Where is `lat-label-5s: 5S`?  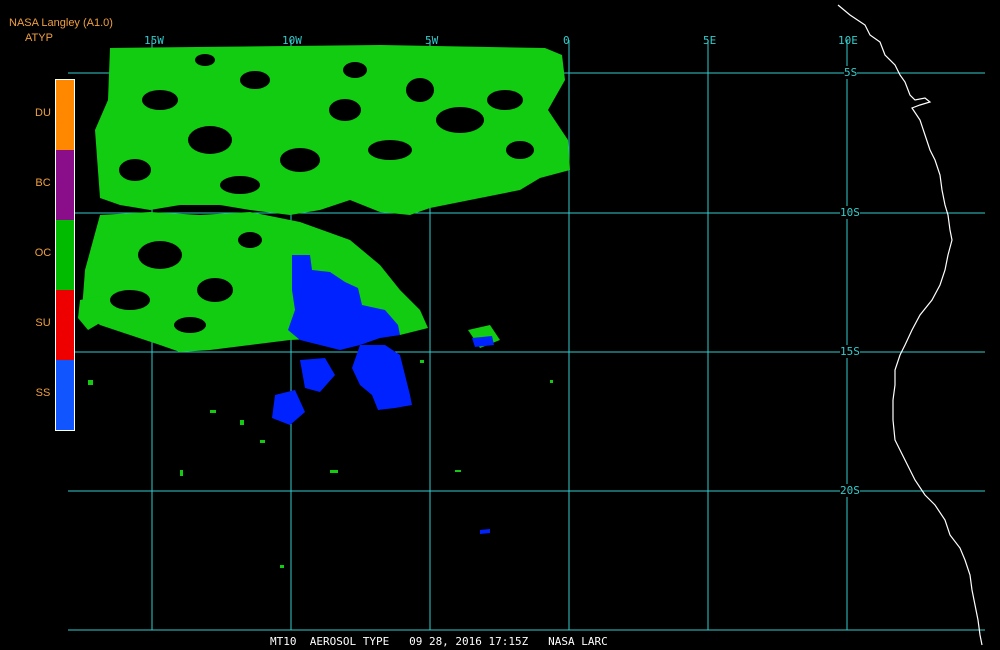
lat-label-5s: 5S is located at coordinates (851, 72).